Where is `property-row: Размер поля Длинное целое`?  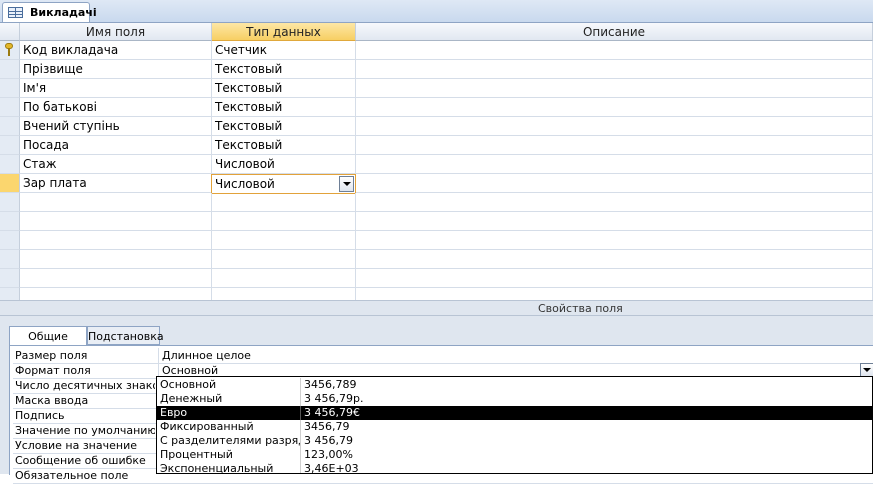
property-row: Размер поля Длинное целое is located at coordinates (443, 356).